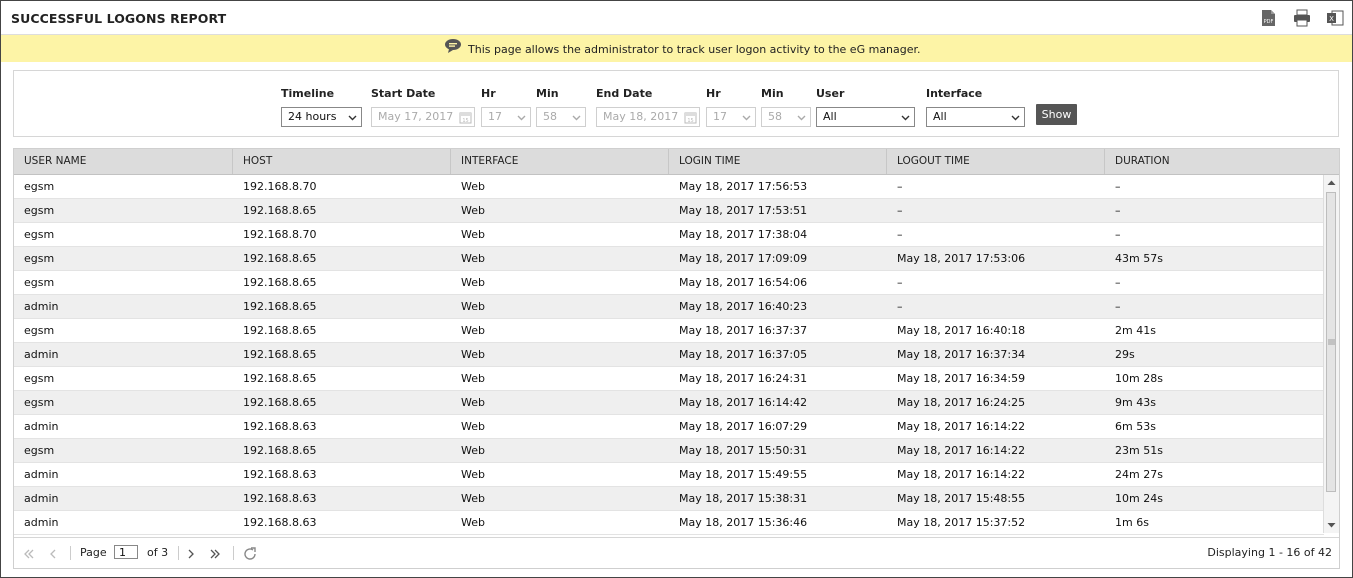 This screenshot has height=578, width=1353. What do you see at coordinates (1268, 18) in the screenshot?
I see `pdf-icon: PDF` at bounding box center [1268, 18].